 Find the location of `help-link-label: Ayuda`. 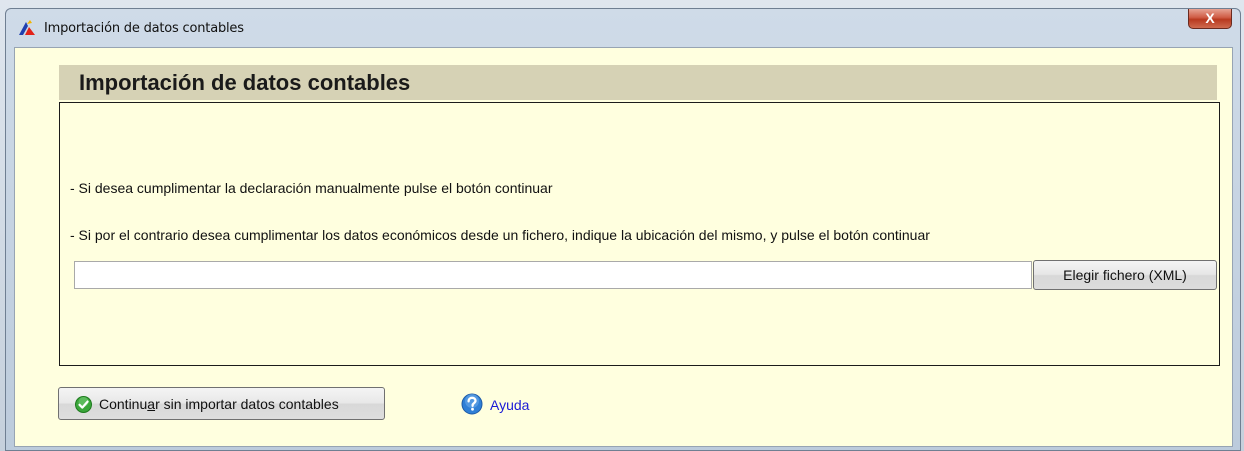

help-link-label: Ayuda is located at coordinates (510, 405).